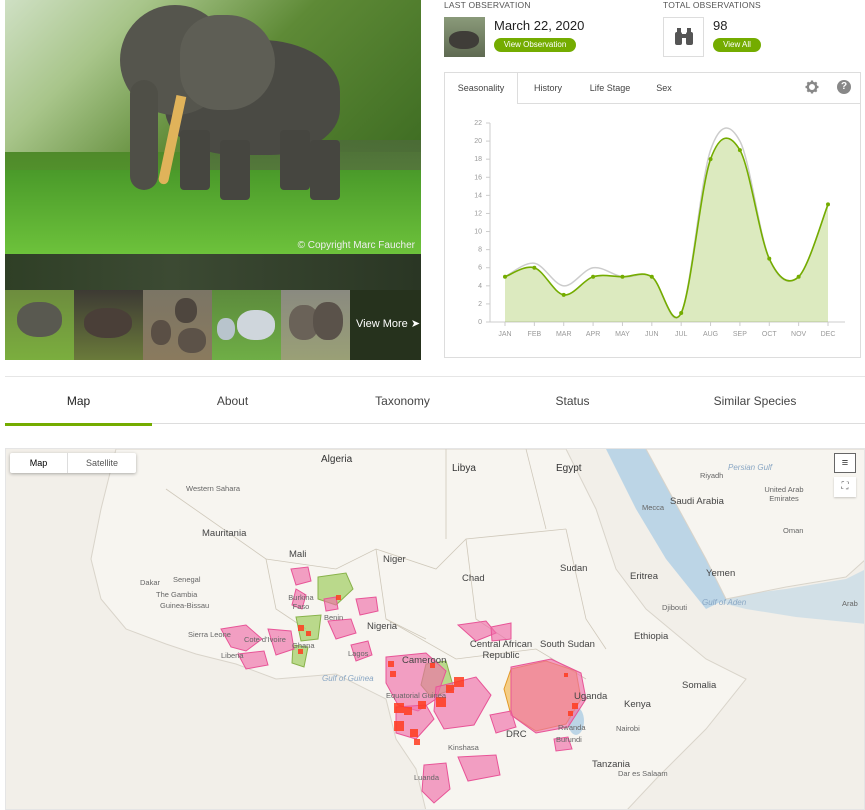 Image resolution: width=865 pixels, height=810 pixels. I want to click on map-label: Somalia, so click(699, 685).